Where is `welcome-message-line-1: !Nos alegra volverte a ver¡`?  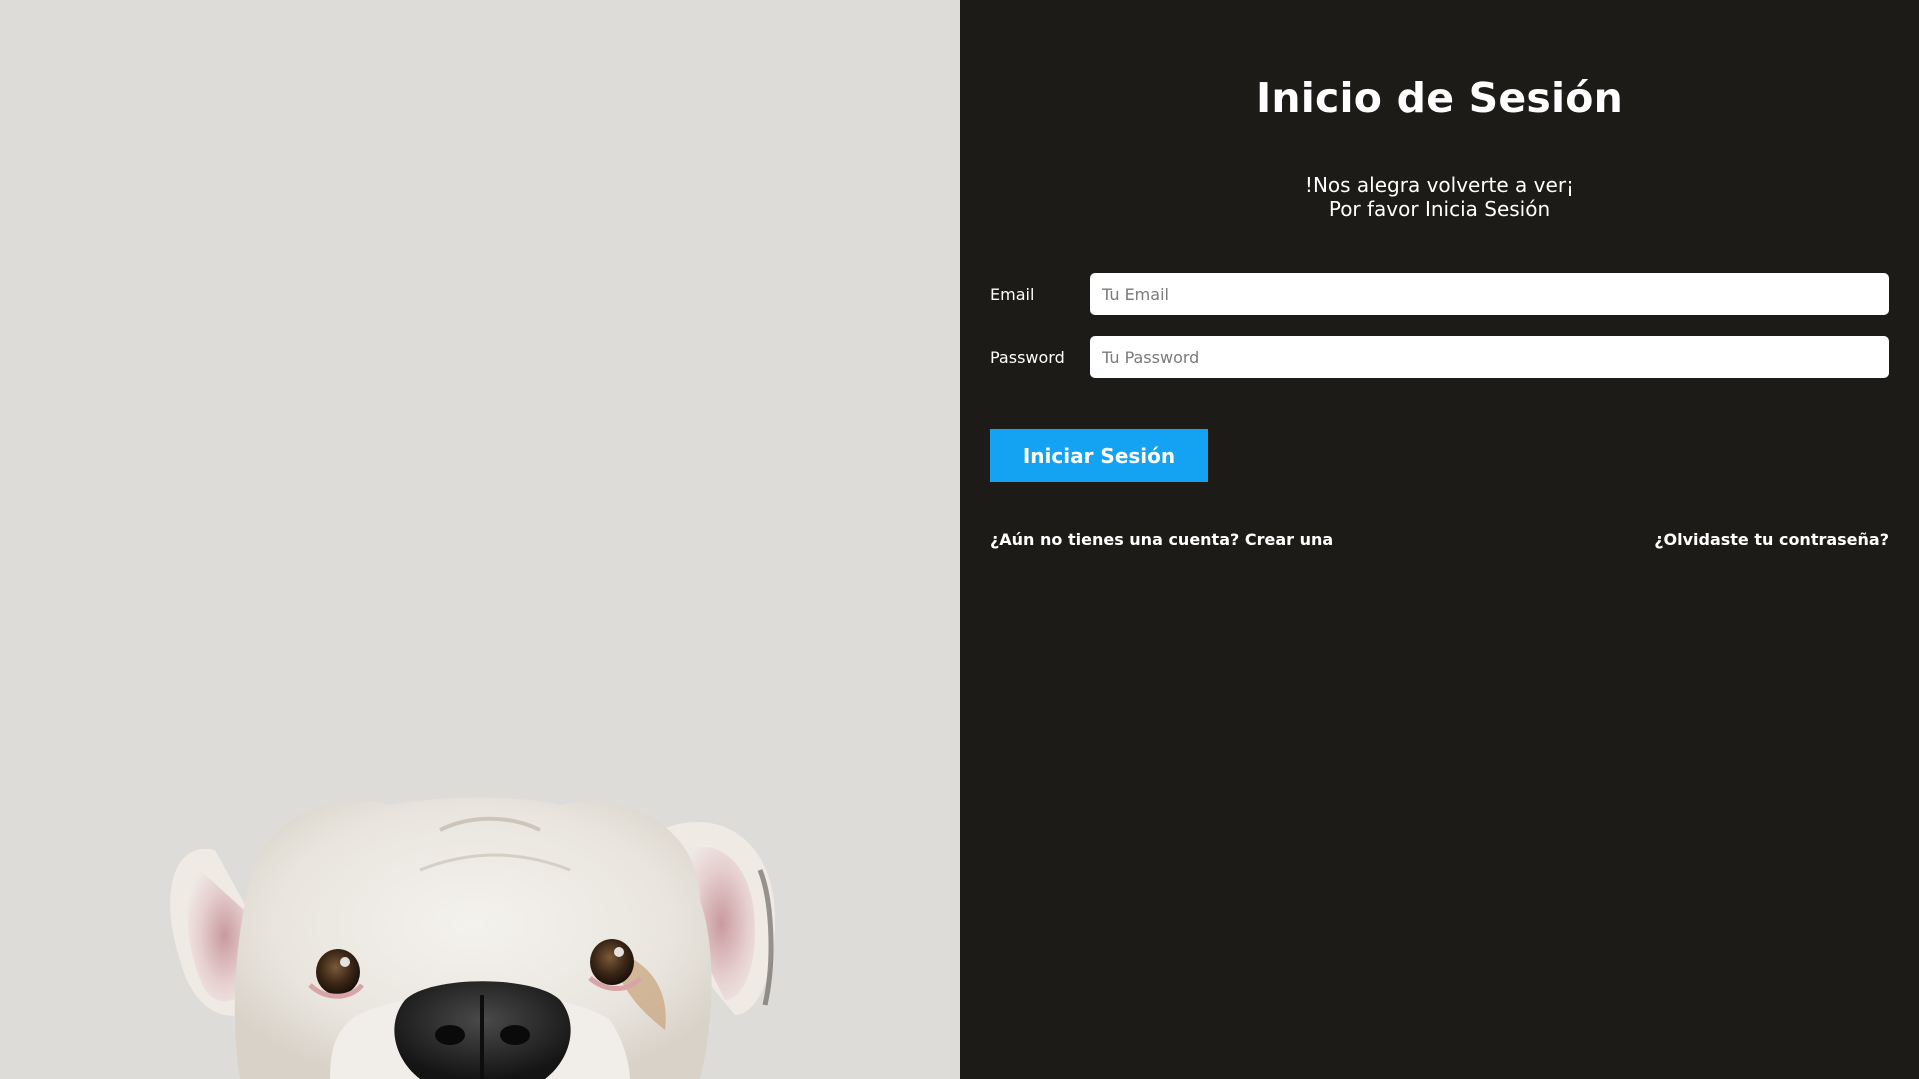 welcome-message-line-1: !Nos alegra volverte a ver¡ is located at coordinates (1439, 185).